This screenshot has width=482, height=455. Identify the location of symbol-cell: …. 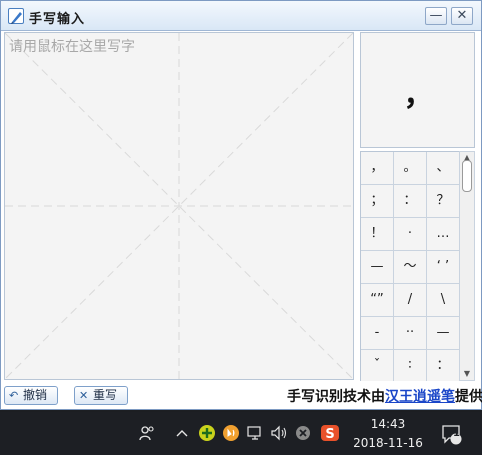
(443, 234).